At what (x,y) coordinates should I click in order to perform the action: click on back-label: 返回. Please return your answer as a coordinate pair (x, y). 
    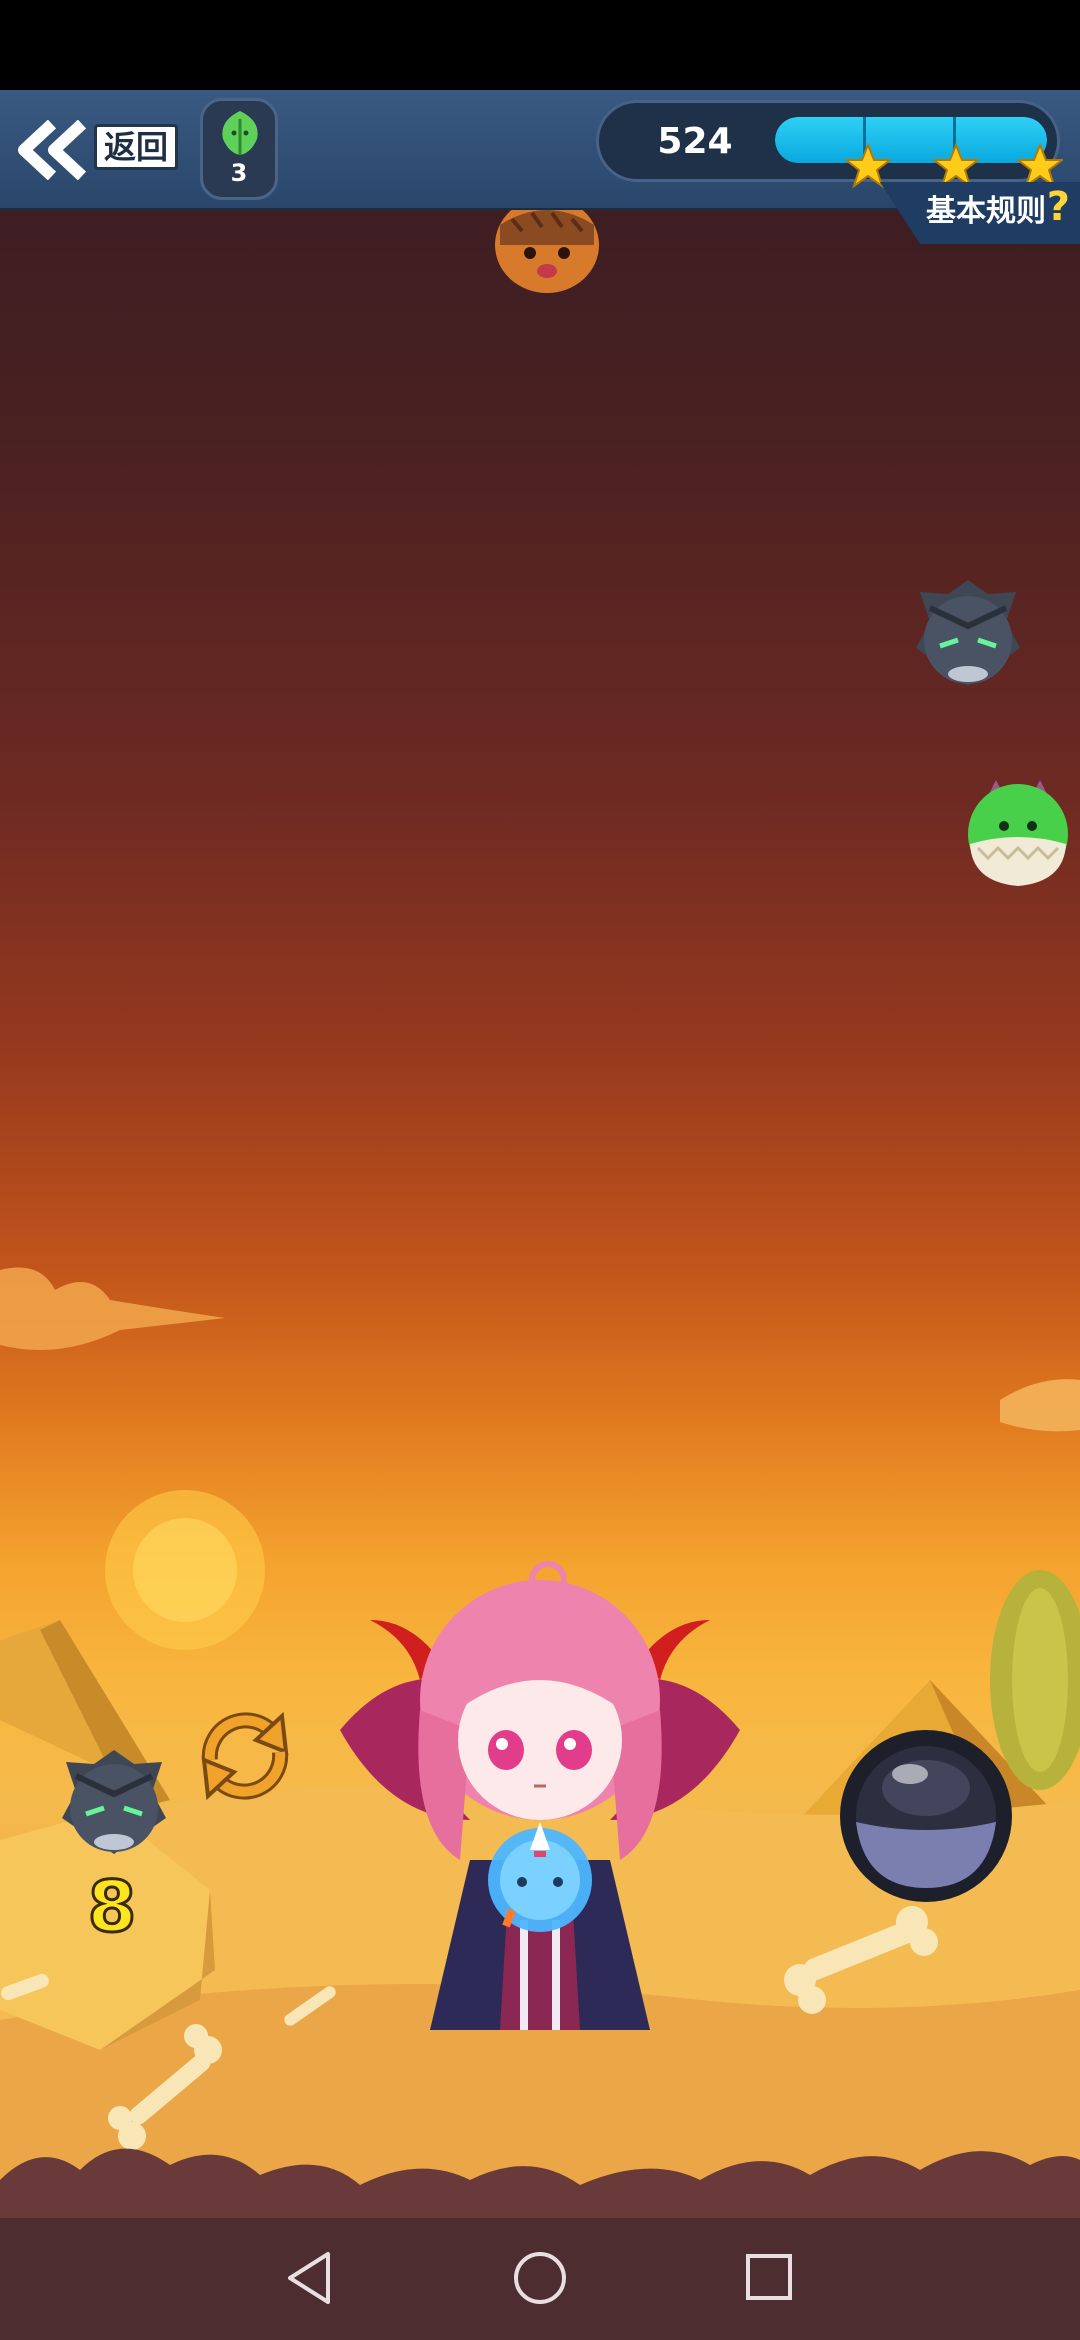
    Looking at the image, I should click on (136, 147).